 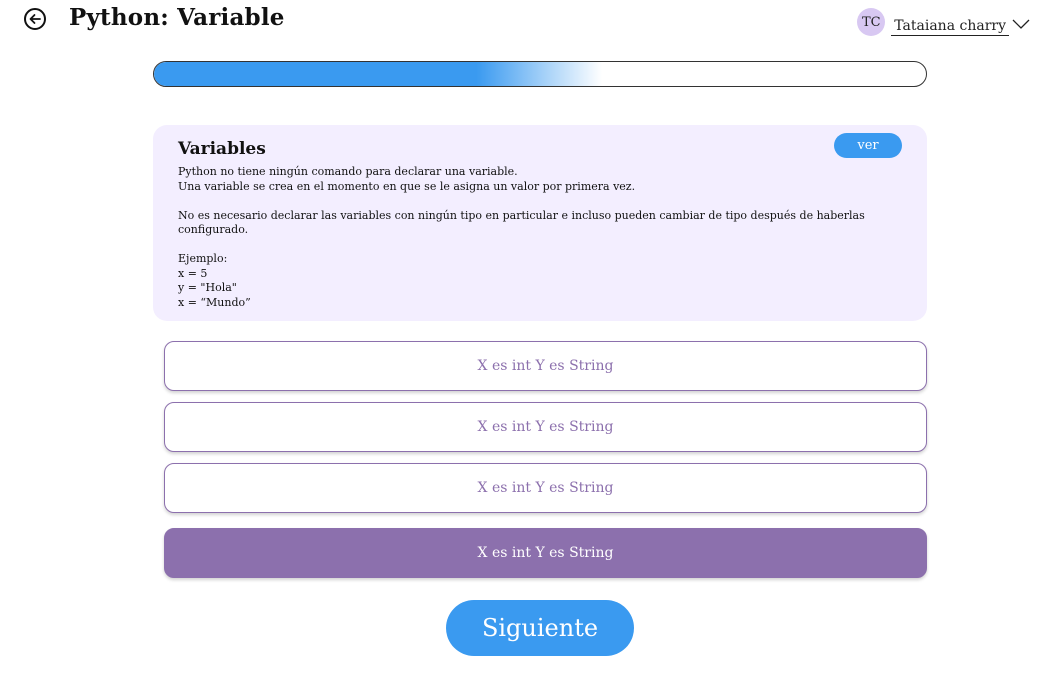 I want to click on answer-option-2: X es int Y es String, so click(x=545, y=427).